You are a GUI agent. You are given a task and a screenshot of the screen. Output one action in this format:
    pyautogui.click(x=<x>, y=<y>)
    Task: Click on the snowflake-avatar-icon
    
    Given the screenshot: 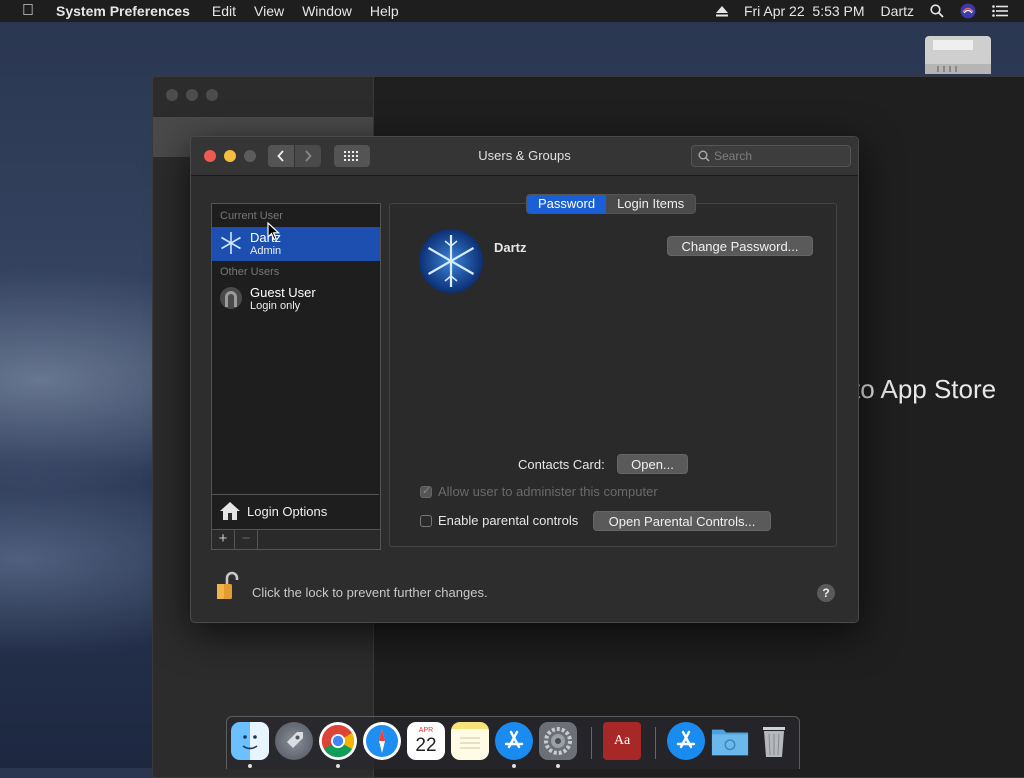 What is the action you would take?
    pyautogui.click(x=231, y=243)
    